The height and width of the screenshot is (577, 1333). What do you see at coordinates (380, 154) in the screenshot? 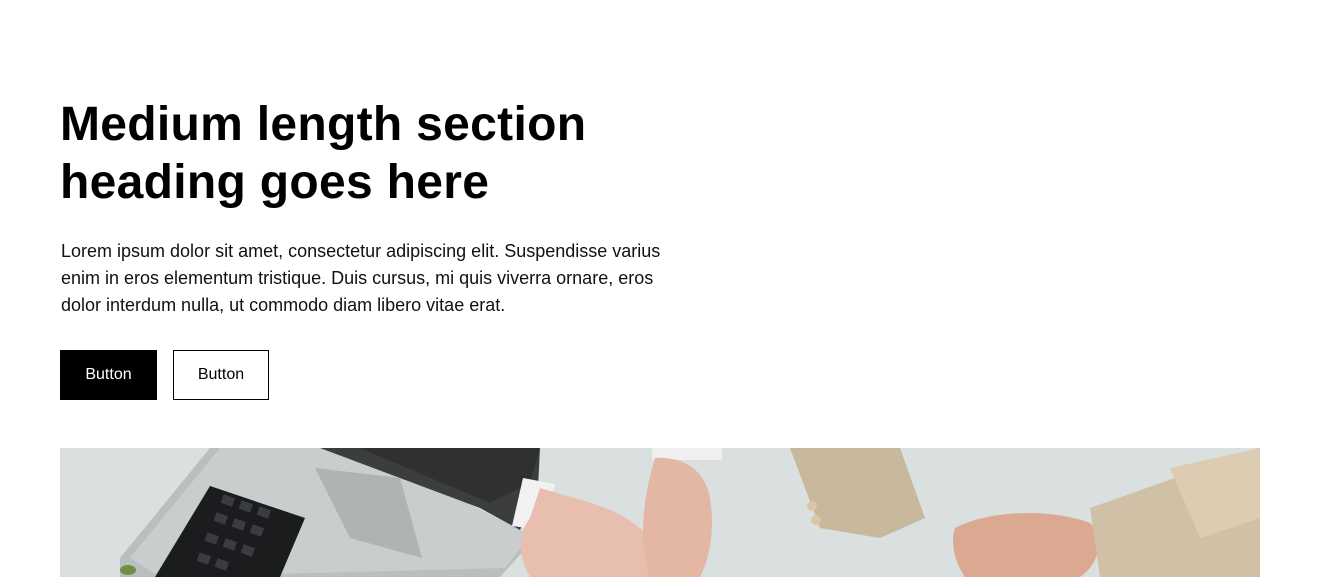
I see `section-heading: Medium length section heading goes here` at bounding box center [380, 154].